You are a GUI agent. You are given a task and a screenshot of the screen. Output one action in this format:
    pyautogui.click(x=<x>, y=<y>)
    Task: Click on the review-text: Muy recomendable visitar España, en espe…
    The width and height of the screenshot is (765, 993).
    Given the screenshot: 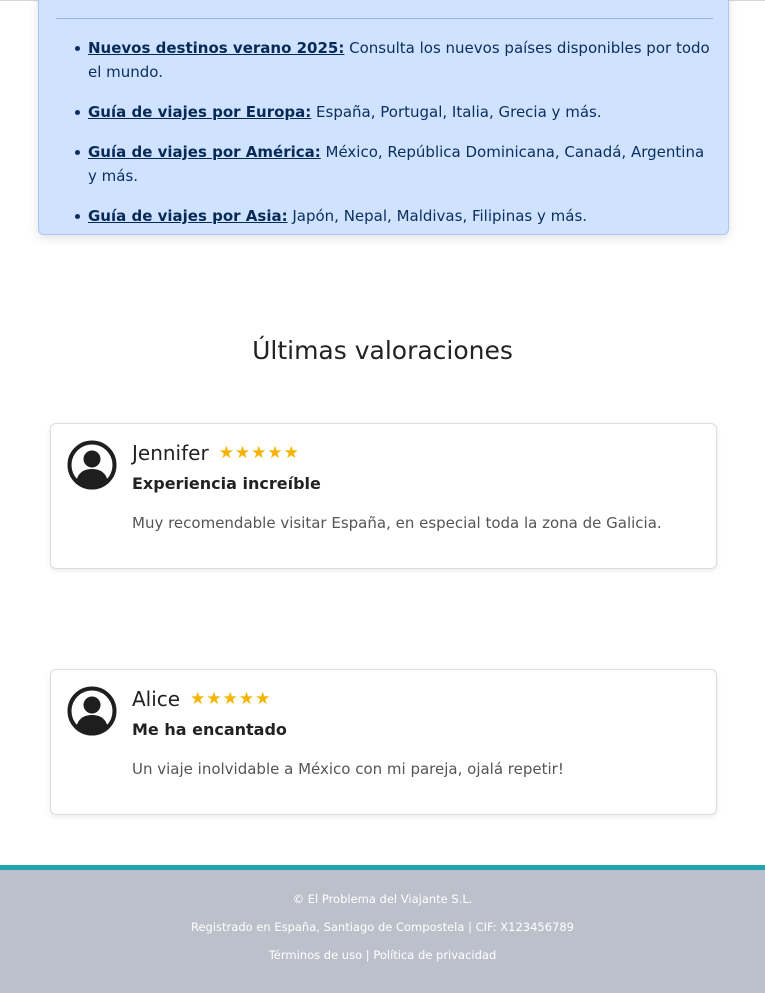 What is the action you would take?
    pyautogui.click(x=397, y=523)
    